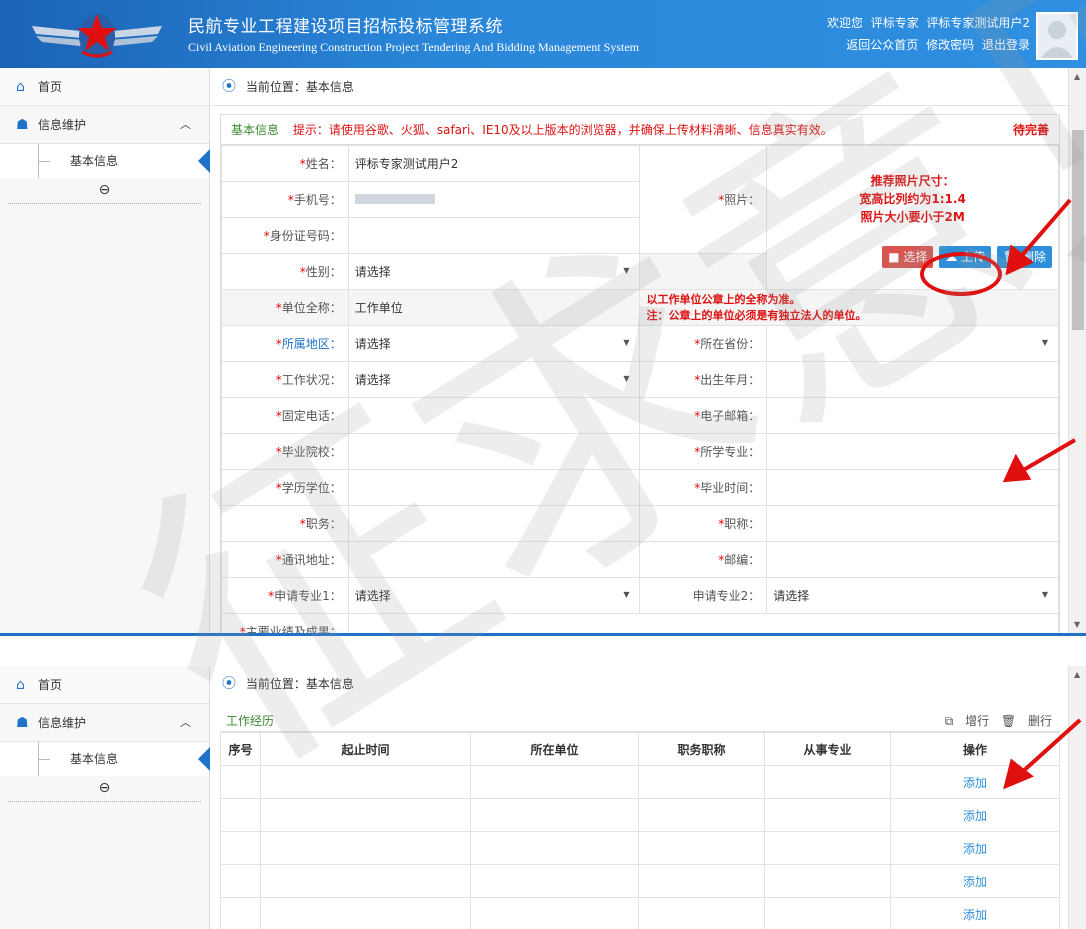 This screenshot has height=929, width=1086. I want to click on email-field, so click(912, 415).